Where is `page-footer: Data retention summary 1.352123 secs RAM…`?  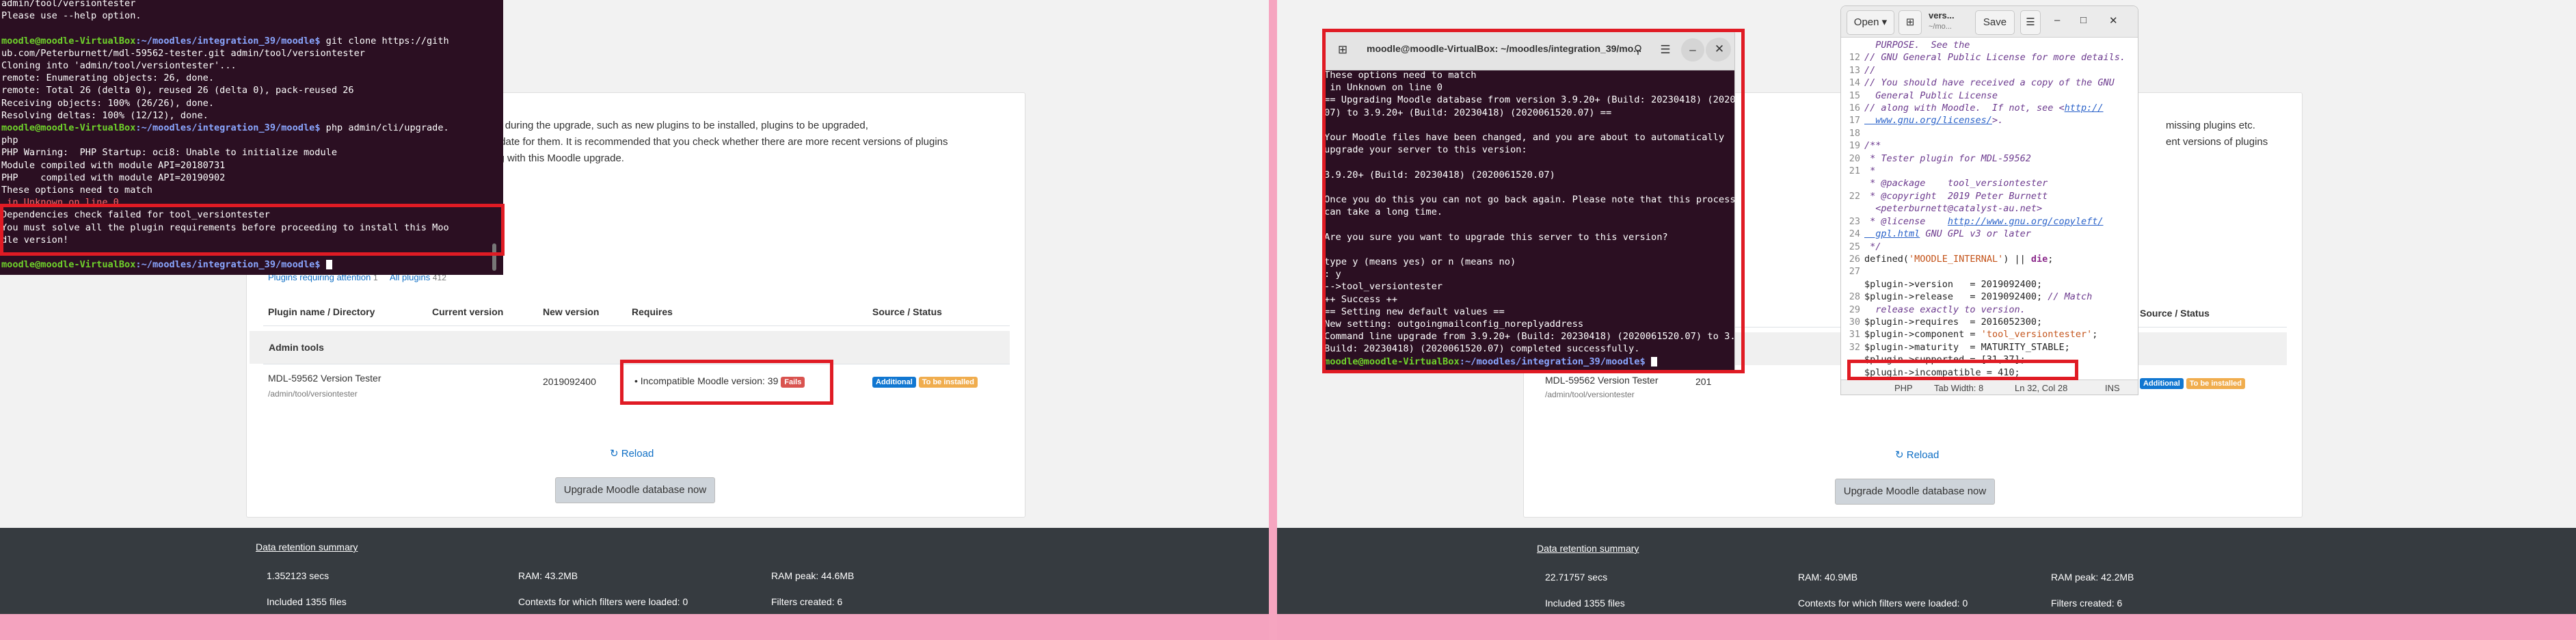
page-footer: Data retention summary 1.352123 secs RAM… is located at coordinates (634, 571).